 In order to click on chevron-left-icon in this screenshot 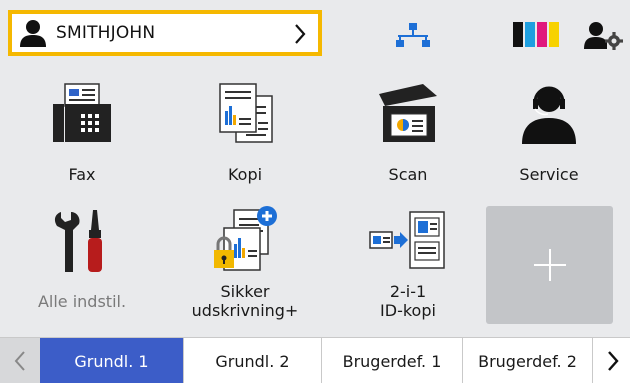, I will do `click(19, 361)`.